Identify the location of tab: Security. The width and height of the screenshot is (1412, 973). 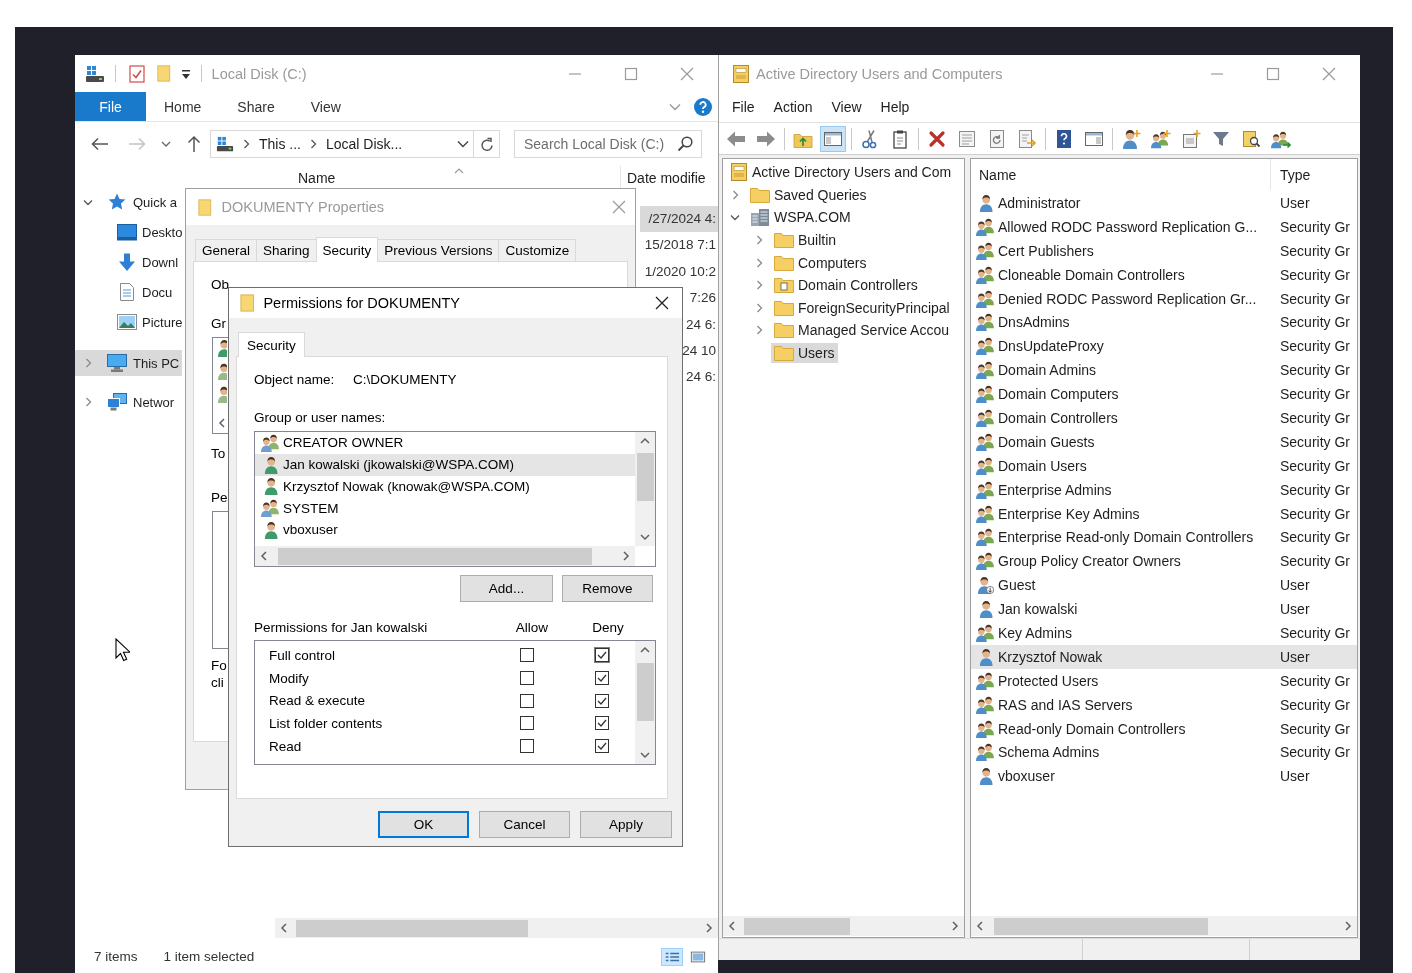
(271, 344).